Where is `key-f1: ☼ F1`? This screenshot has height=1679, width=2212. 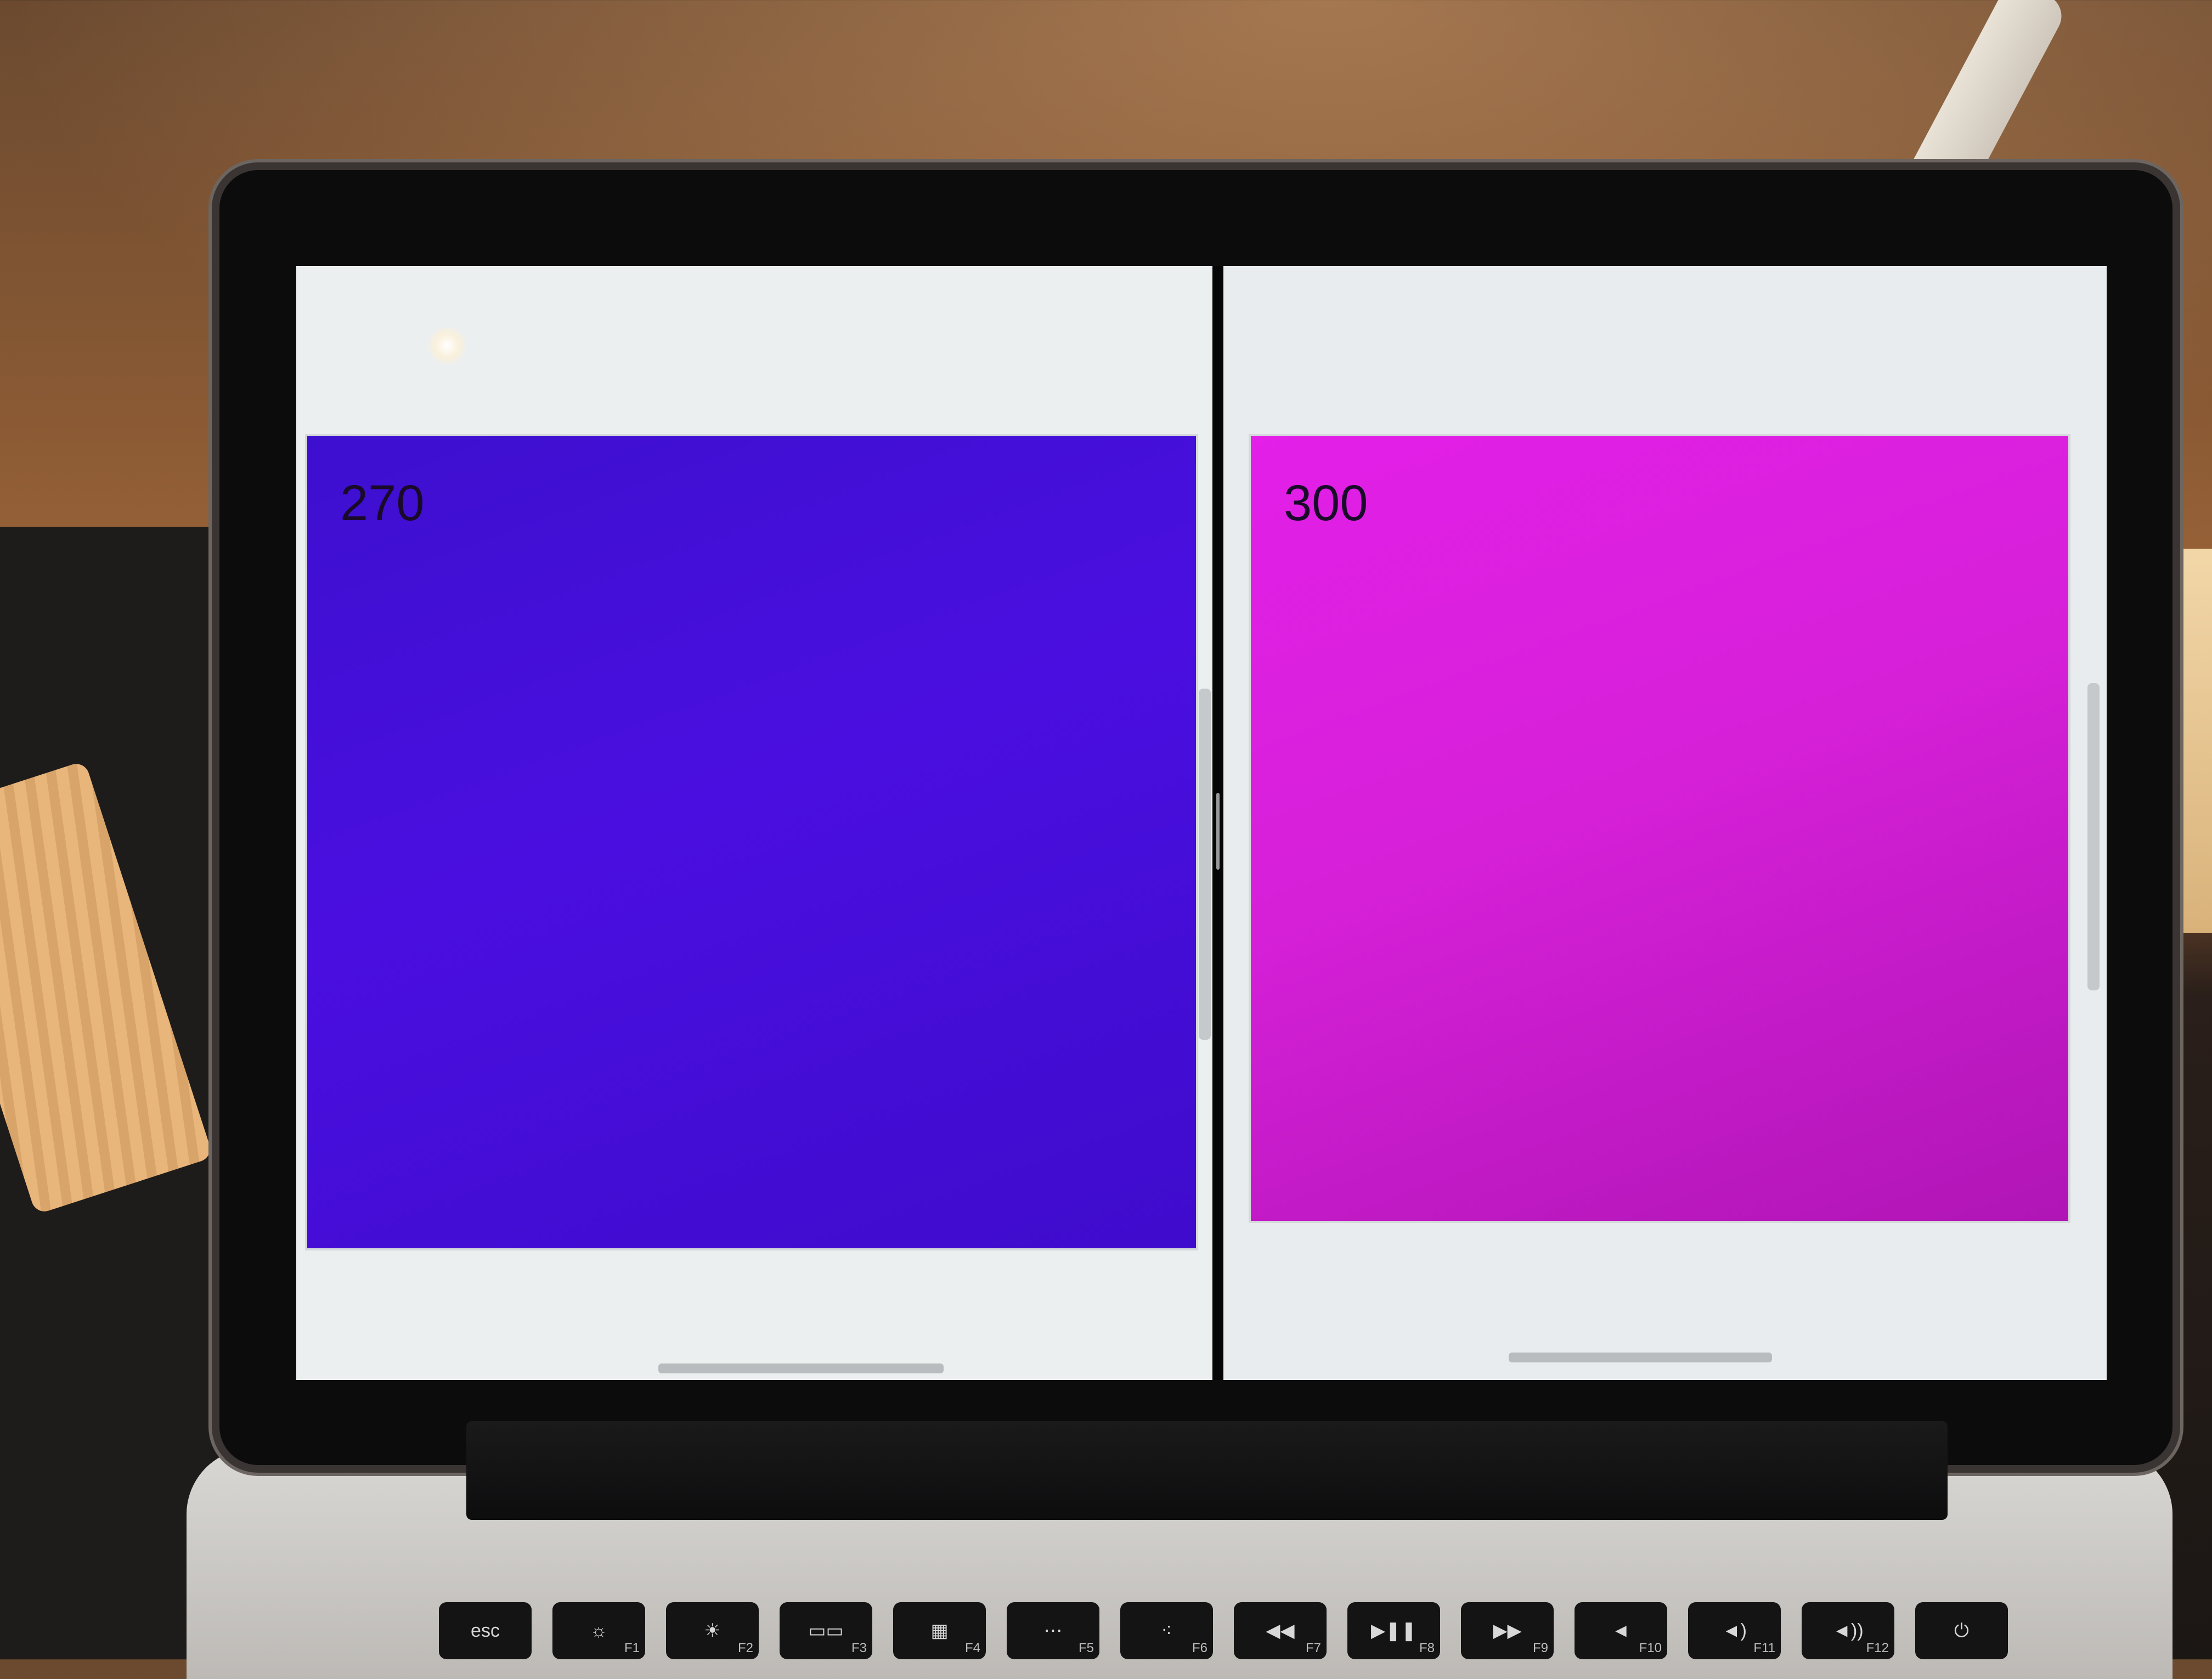
key-f1: ☼ F1 is located at coordinates (598, 1631).